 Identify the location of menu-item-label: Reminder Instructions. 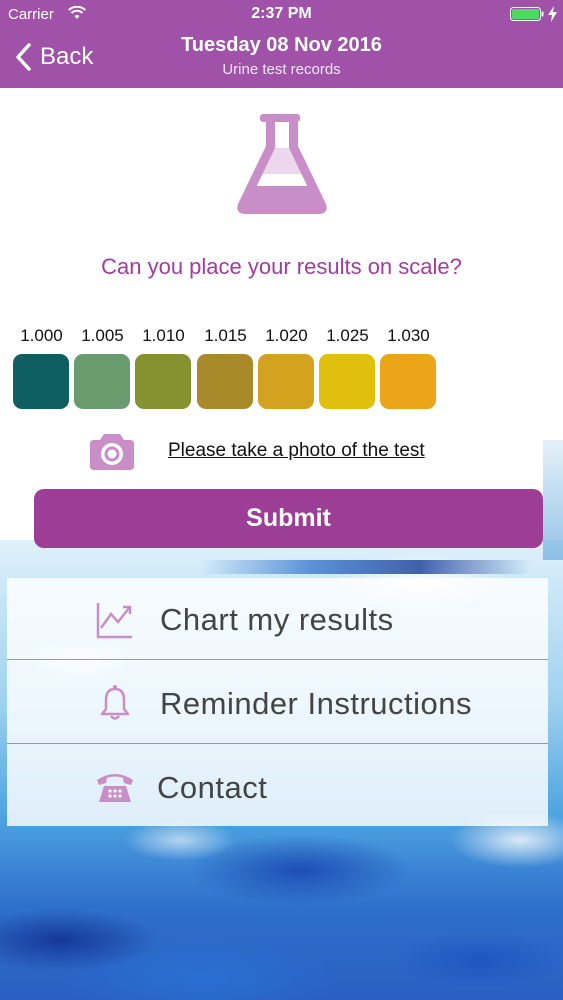
(316, 703).